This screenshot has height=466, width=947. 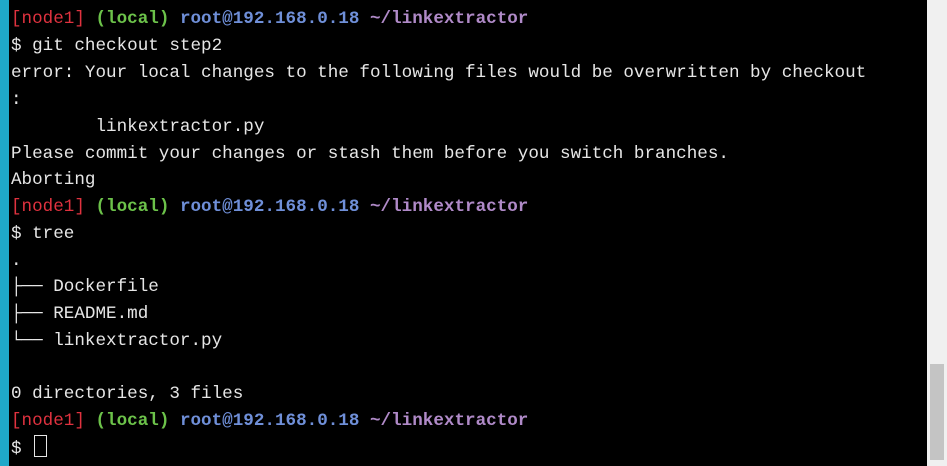 What do you see at coordinates (117, 341) in the screenshot?
I see `tree-entry: └── linkextractor.py` at bounding box center [117, 341].